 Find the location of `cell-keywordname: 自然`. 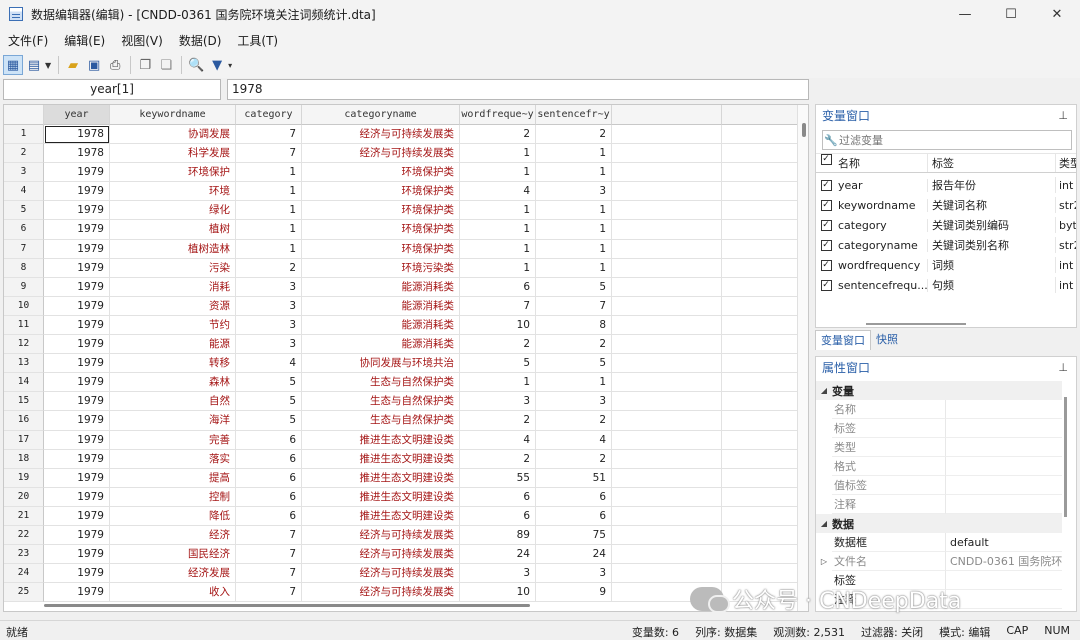

cell-keywordname: 自然 is located at coordinates (173, 402).